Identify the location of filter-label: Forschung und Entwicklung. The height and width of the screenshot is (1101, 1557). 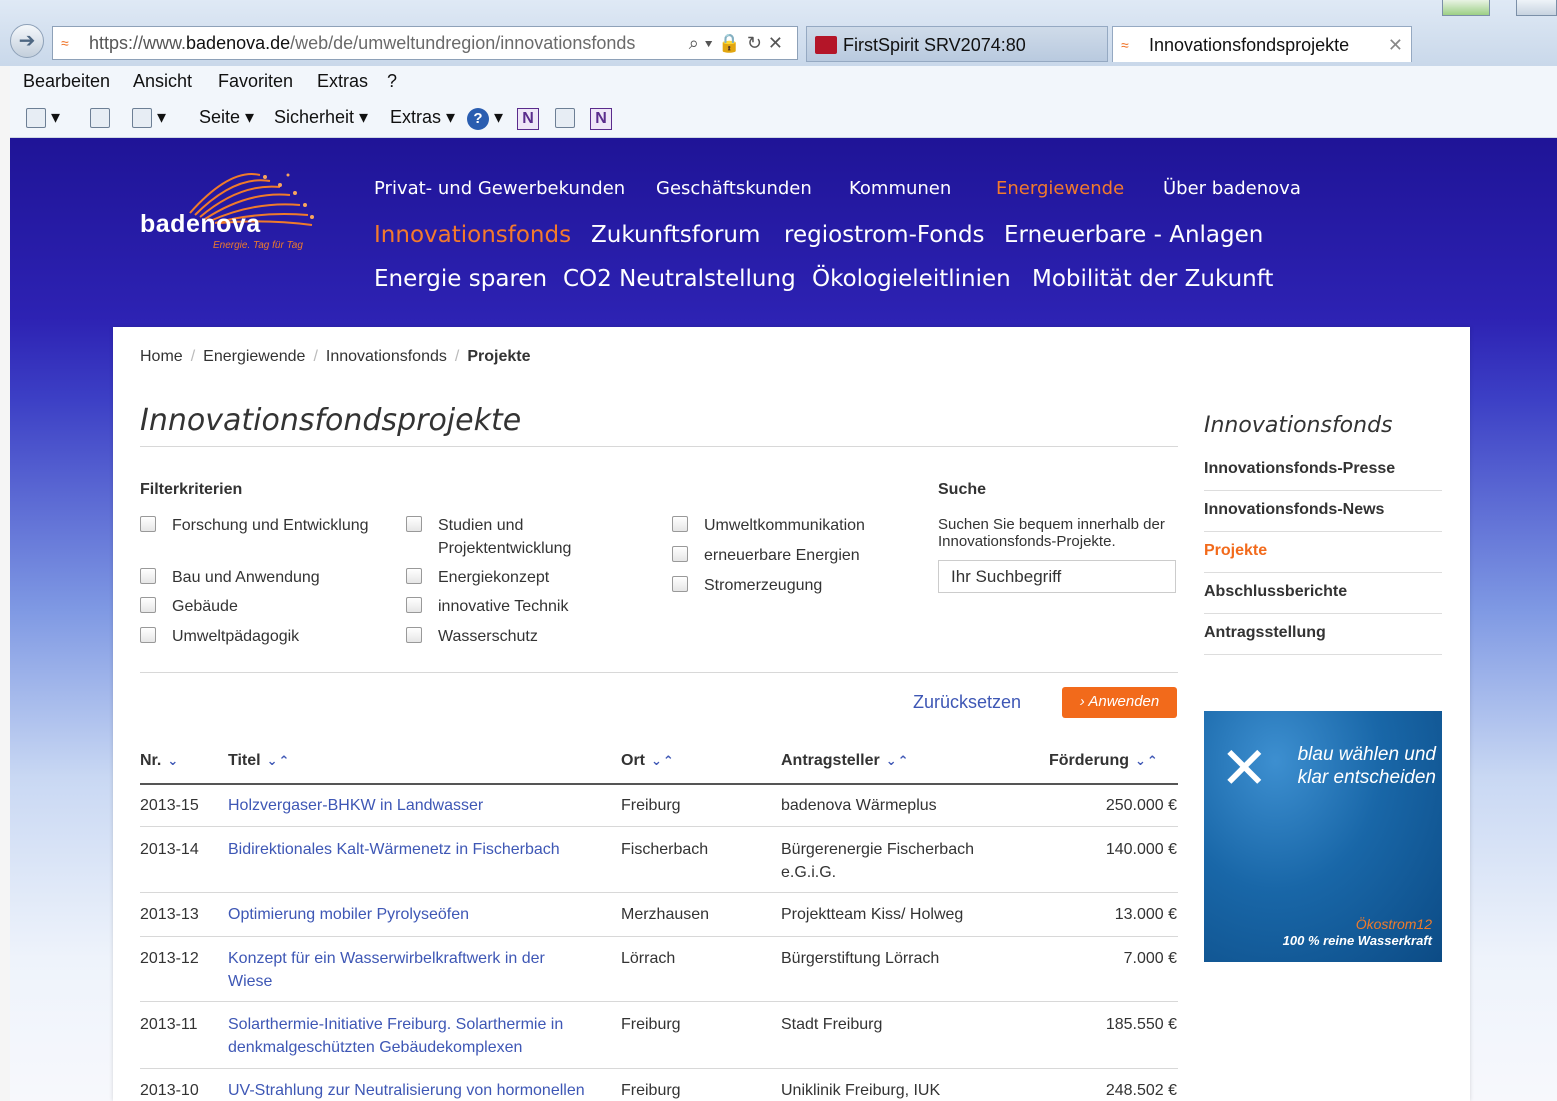
(270, 525).